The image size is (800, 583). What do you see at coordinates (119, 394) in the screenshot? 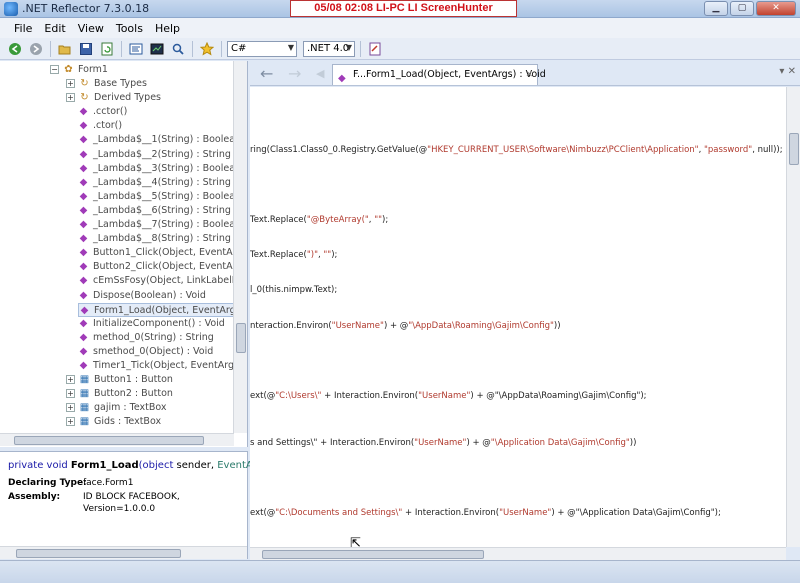
I see `tree-item: + ▦ Button2 : Button` at bounding box center [119, 394].